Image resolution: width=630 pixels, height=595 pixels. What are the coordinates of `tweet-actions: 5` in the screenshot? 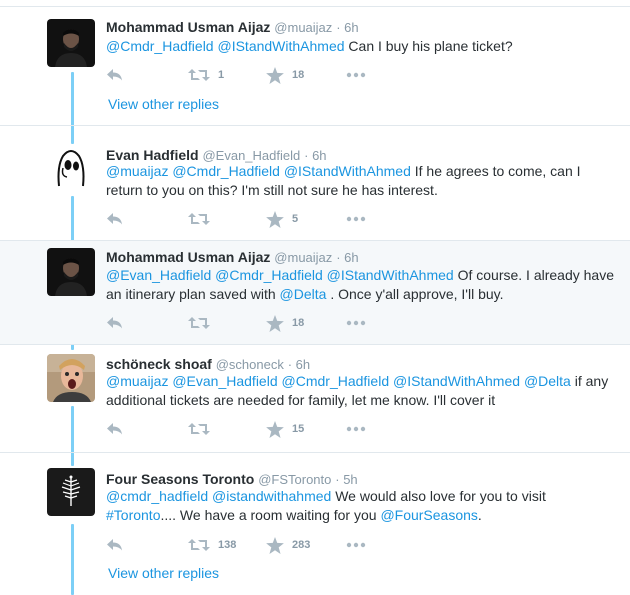 It's located at (256, 219).